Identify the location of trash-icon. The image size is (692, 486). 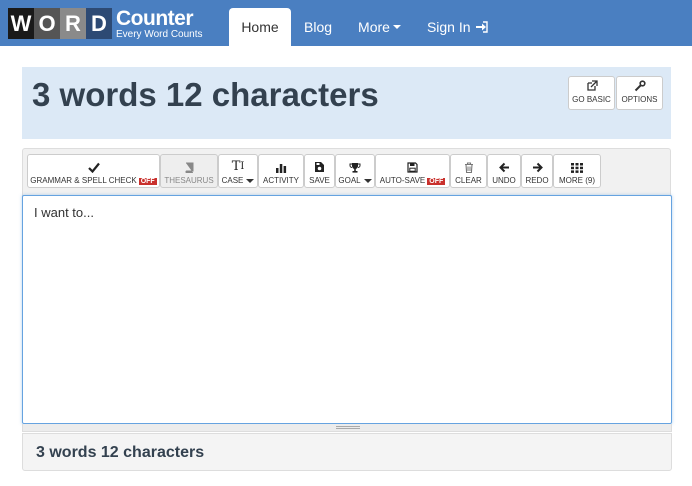
(468, 164).